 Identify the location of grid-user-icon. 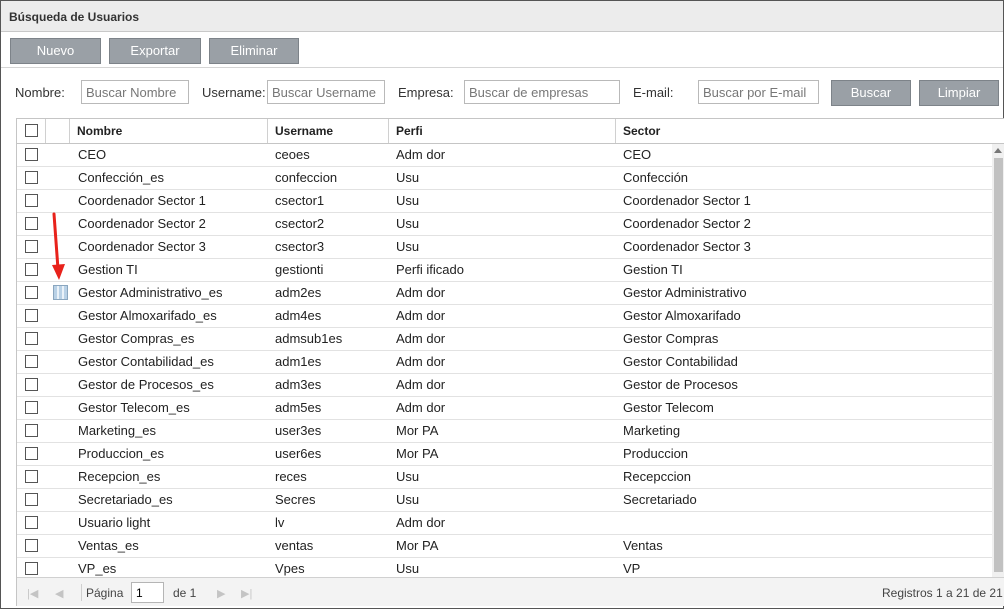
(60, 292).